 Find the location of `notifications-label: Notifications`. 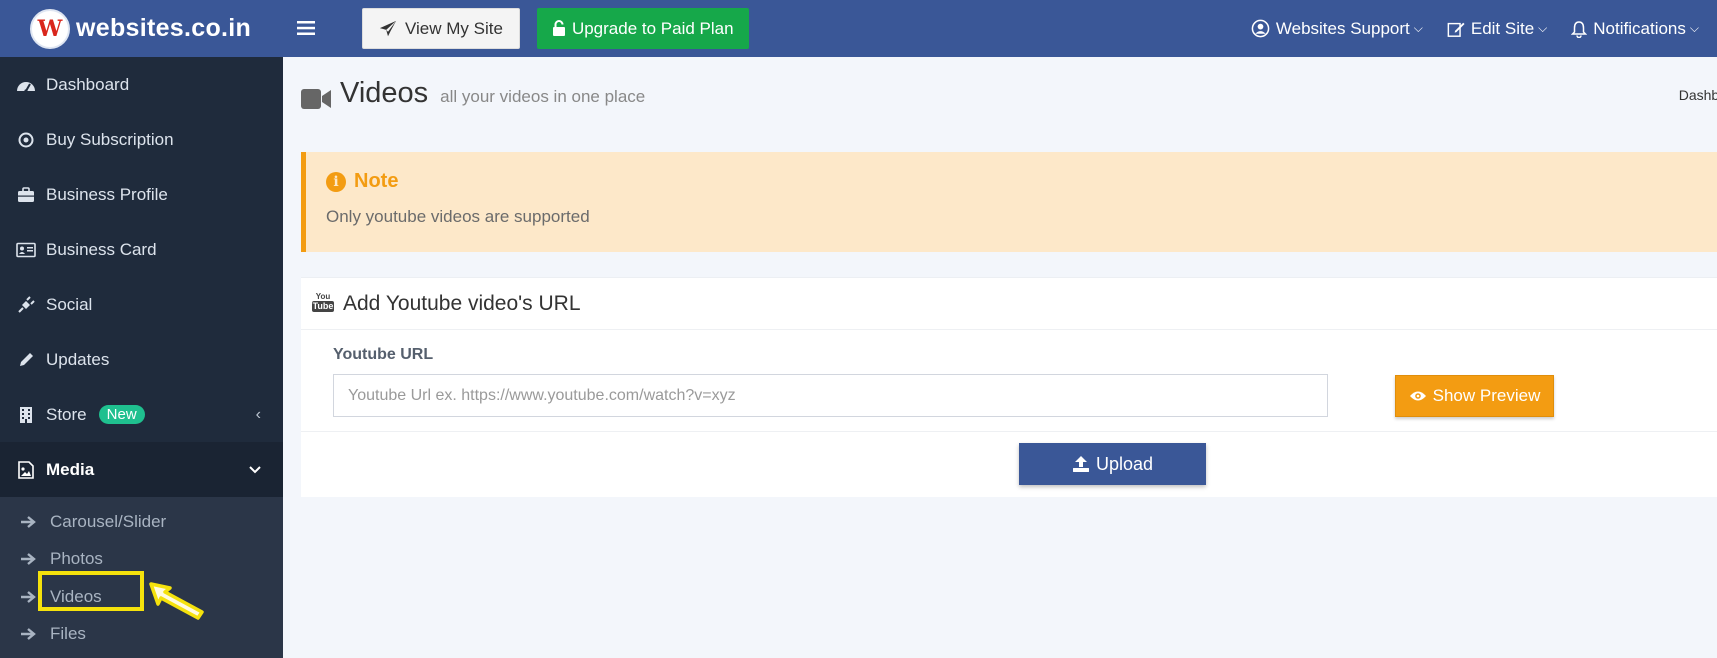

notifications-label: Notifications is located at coordinates (1639, 28).